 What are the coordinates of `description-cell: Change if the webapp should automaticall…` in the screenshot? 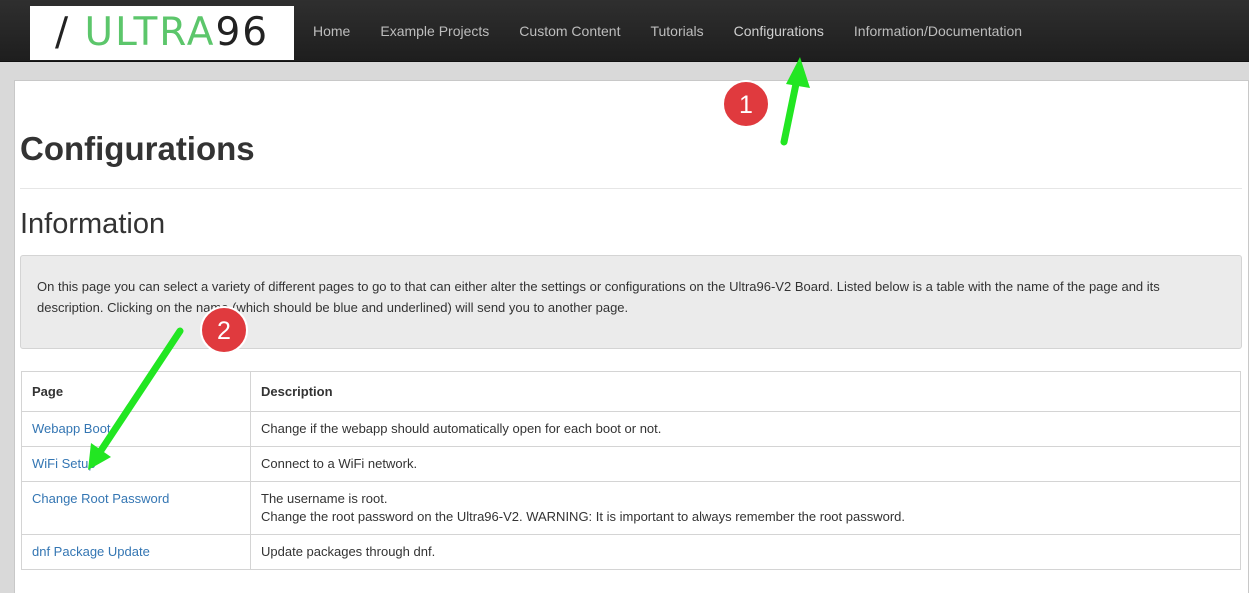 It's located at (745, 429).